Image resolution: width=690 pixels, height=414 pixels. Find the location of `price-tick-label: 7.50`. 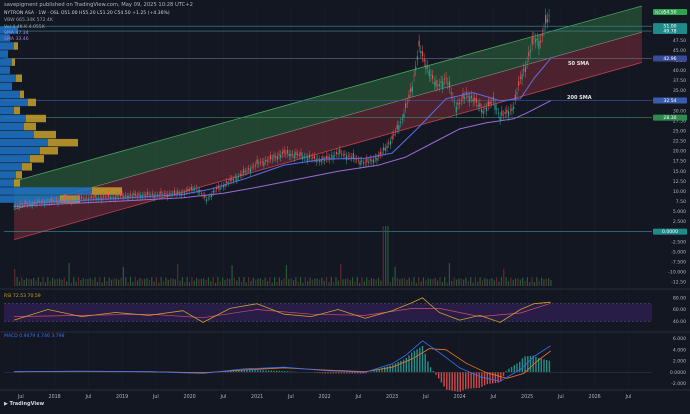

price-tick-label: 7.50 is located at coordinates (681, 202).